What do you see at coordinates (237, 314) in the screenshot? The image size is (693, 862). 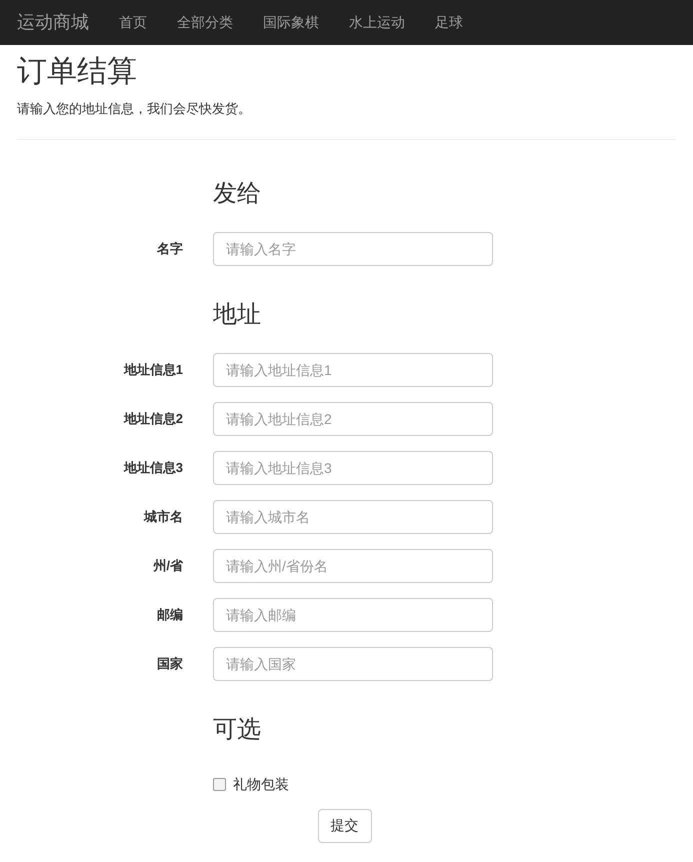 I see `section-heading: 地址` at bounding box center [237, 314].